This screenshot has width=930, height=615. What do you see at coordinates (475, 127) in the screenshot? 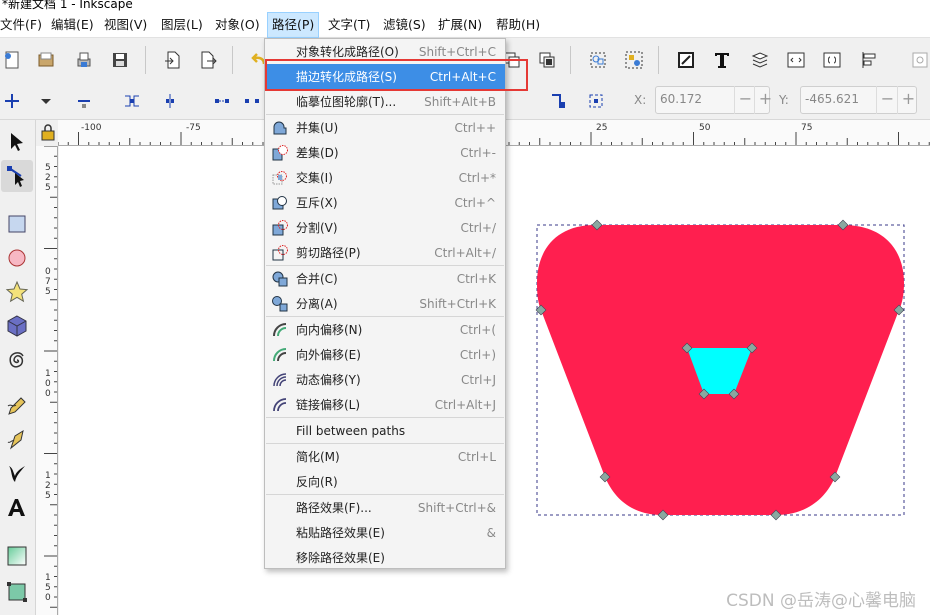
I see `menu-item-shortcut: Ctrl++` at bounding box center [475, 127].